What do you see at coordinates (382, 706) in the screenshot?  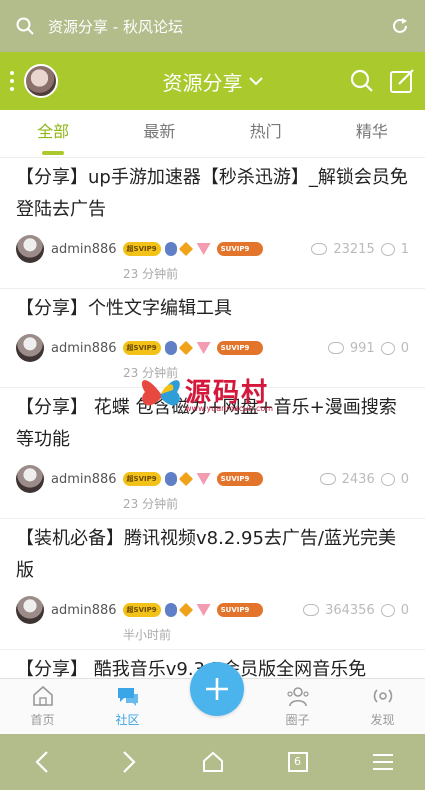 I see `nav-discover: 发现` at bounding box center [382, 706].